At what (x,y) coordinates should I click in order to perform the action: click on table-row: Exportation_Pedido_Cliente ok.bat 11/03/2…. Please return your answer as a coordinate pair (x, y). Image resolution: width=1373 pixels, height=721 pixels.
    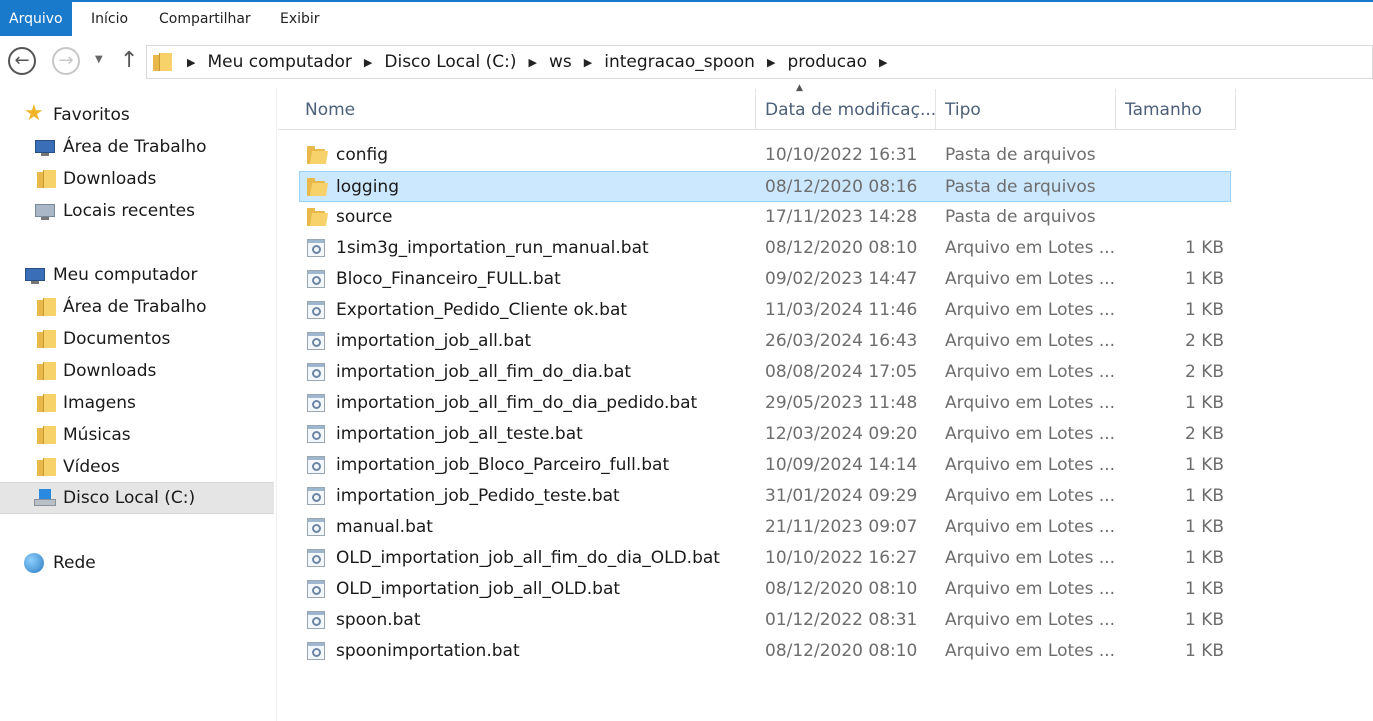
    Looking at the image, I should click on (757, 310).